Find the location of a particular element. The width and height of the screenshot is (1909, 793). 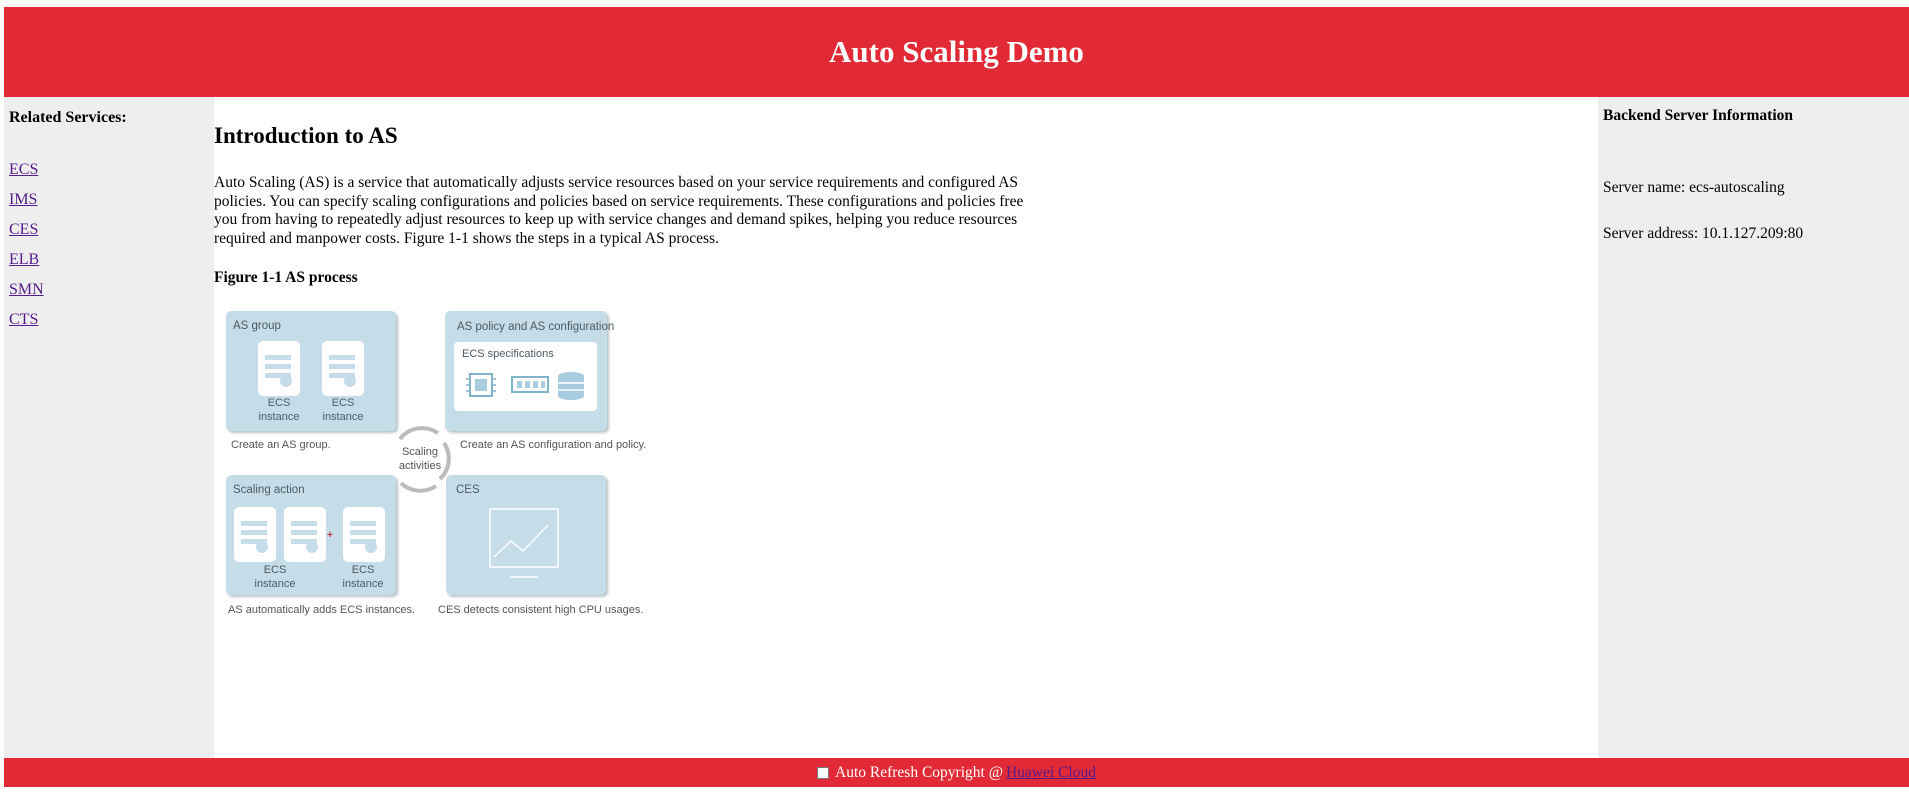

auto-refresh-checkbox is located at coordinates (823, 772).